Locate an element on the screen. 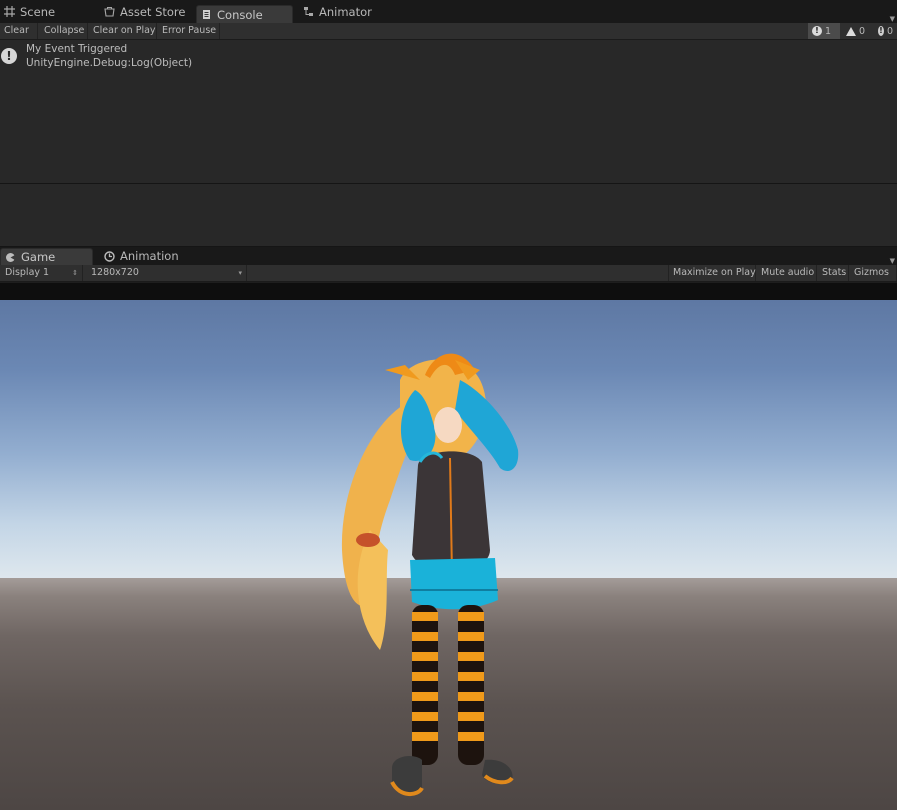 This screenshot has height=810, width=897. updown-arrows-icon: ⇕ is located at coordinates (75, 273).